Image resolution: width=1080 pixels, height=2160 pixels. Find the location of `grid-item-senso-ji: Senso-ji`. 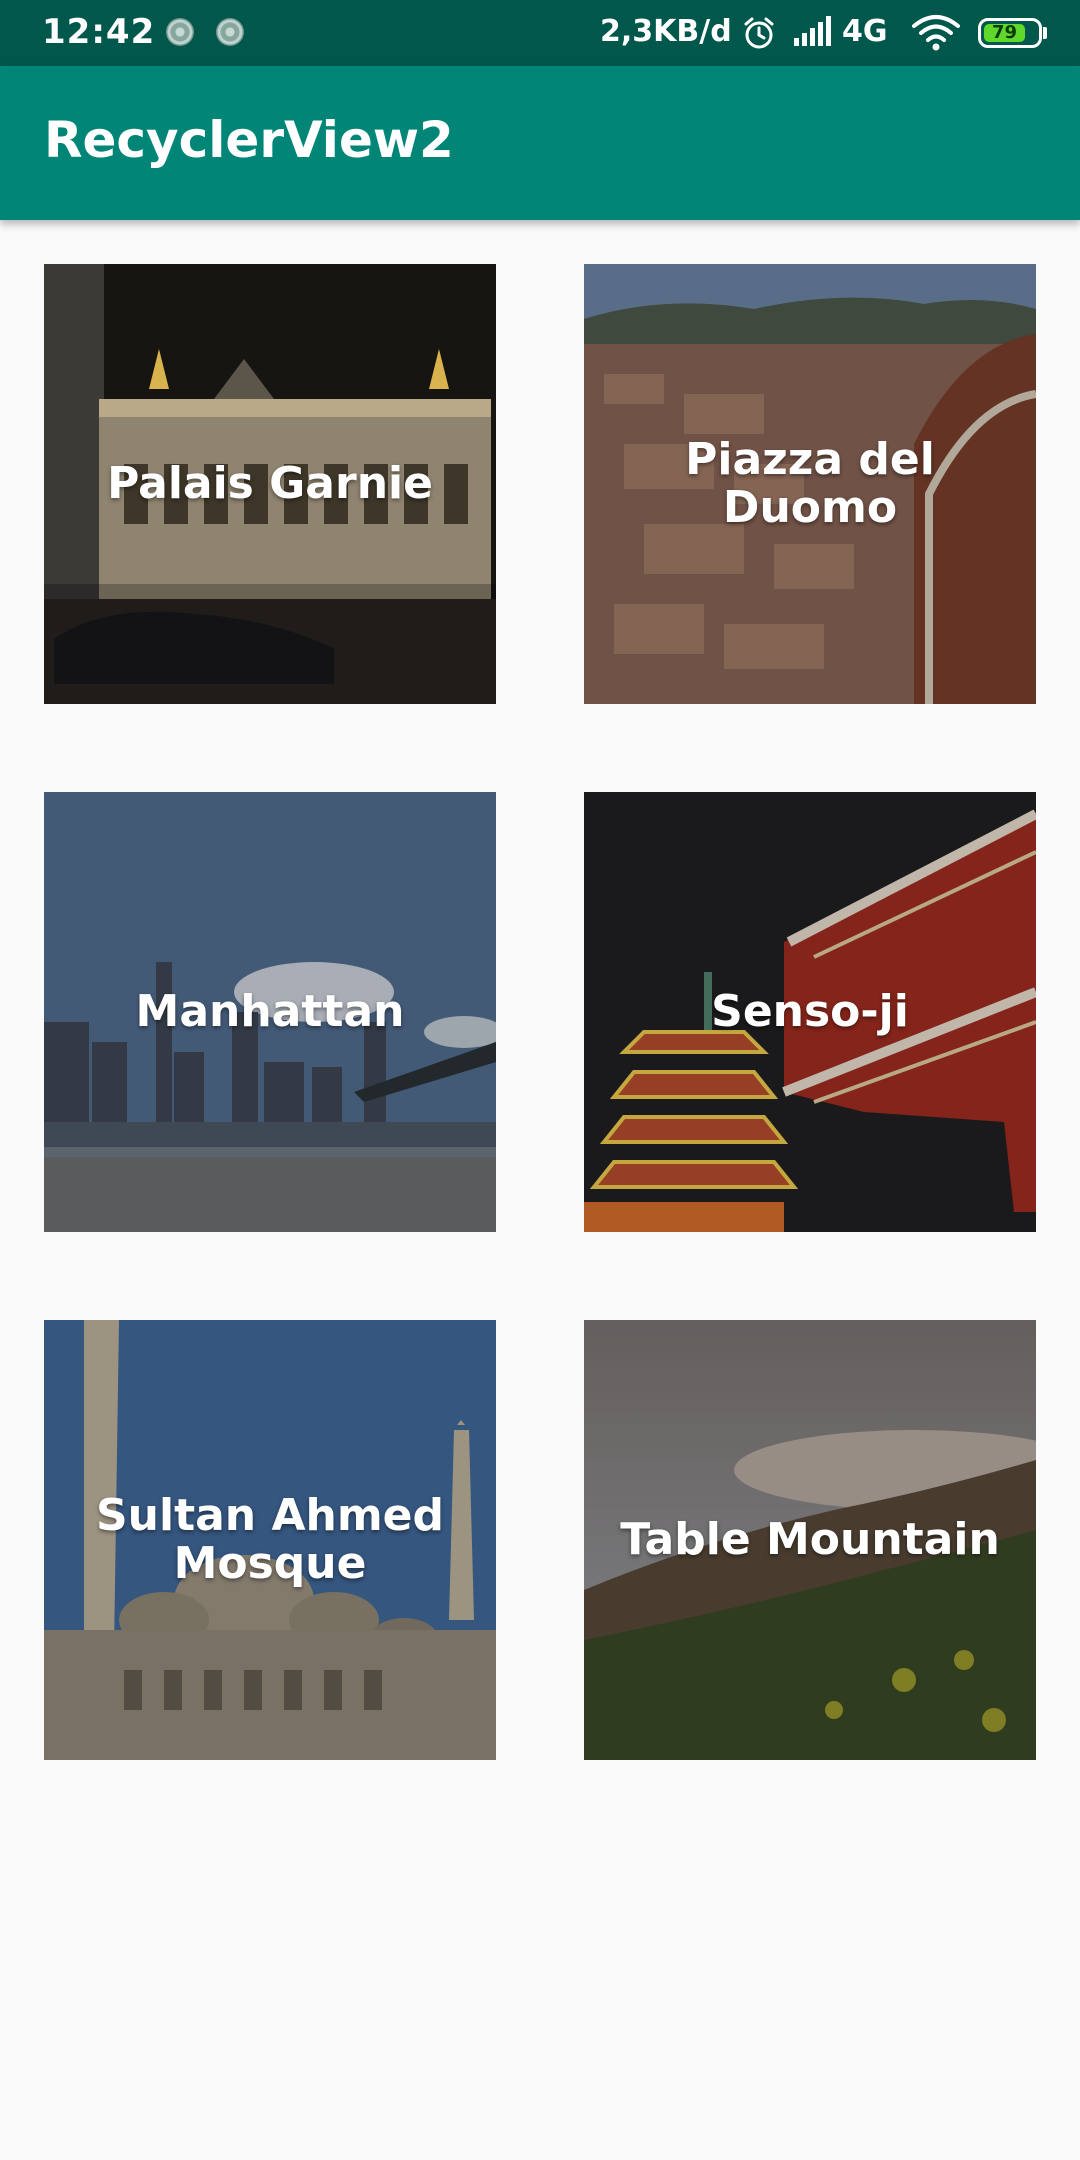

grid-item-senso-ji: Senso-ji is located at coordinates (810, 1012).